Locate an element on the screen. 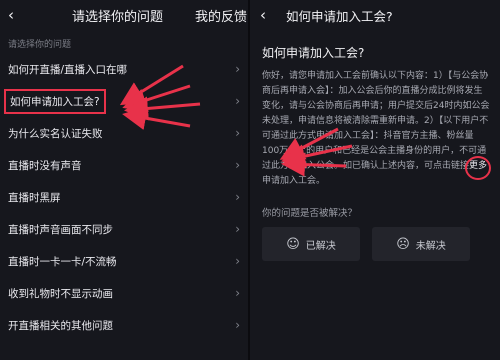 This screenshot has width=500, height=360. annotation-circle is located at coordinates (478, 168).